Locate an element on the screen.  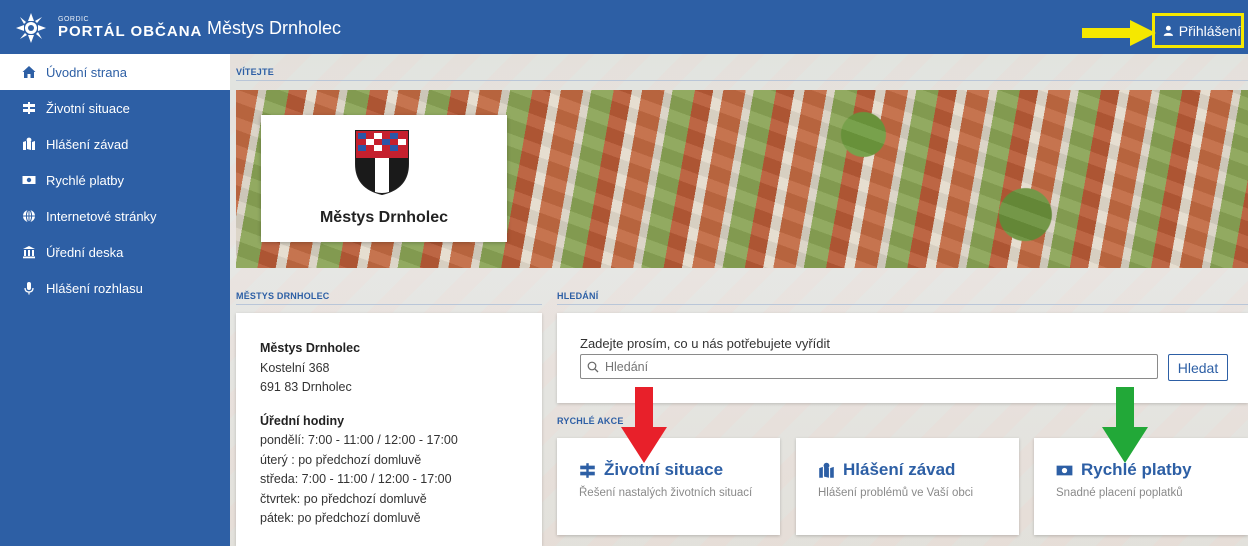
quick-action-description: Hlášení problémů ve Vaší obci is located at coordinates (896, 493).